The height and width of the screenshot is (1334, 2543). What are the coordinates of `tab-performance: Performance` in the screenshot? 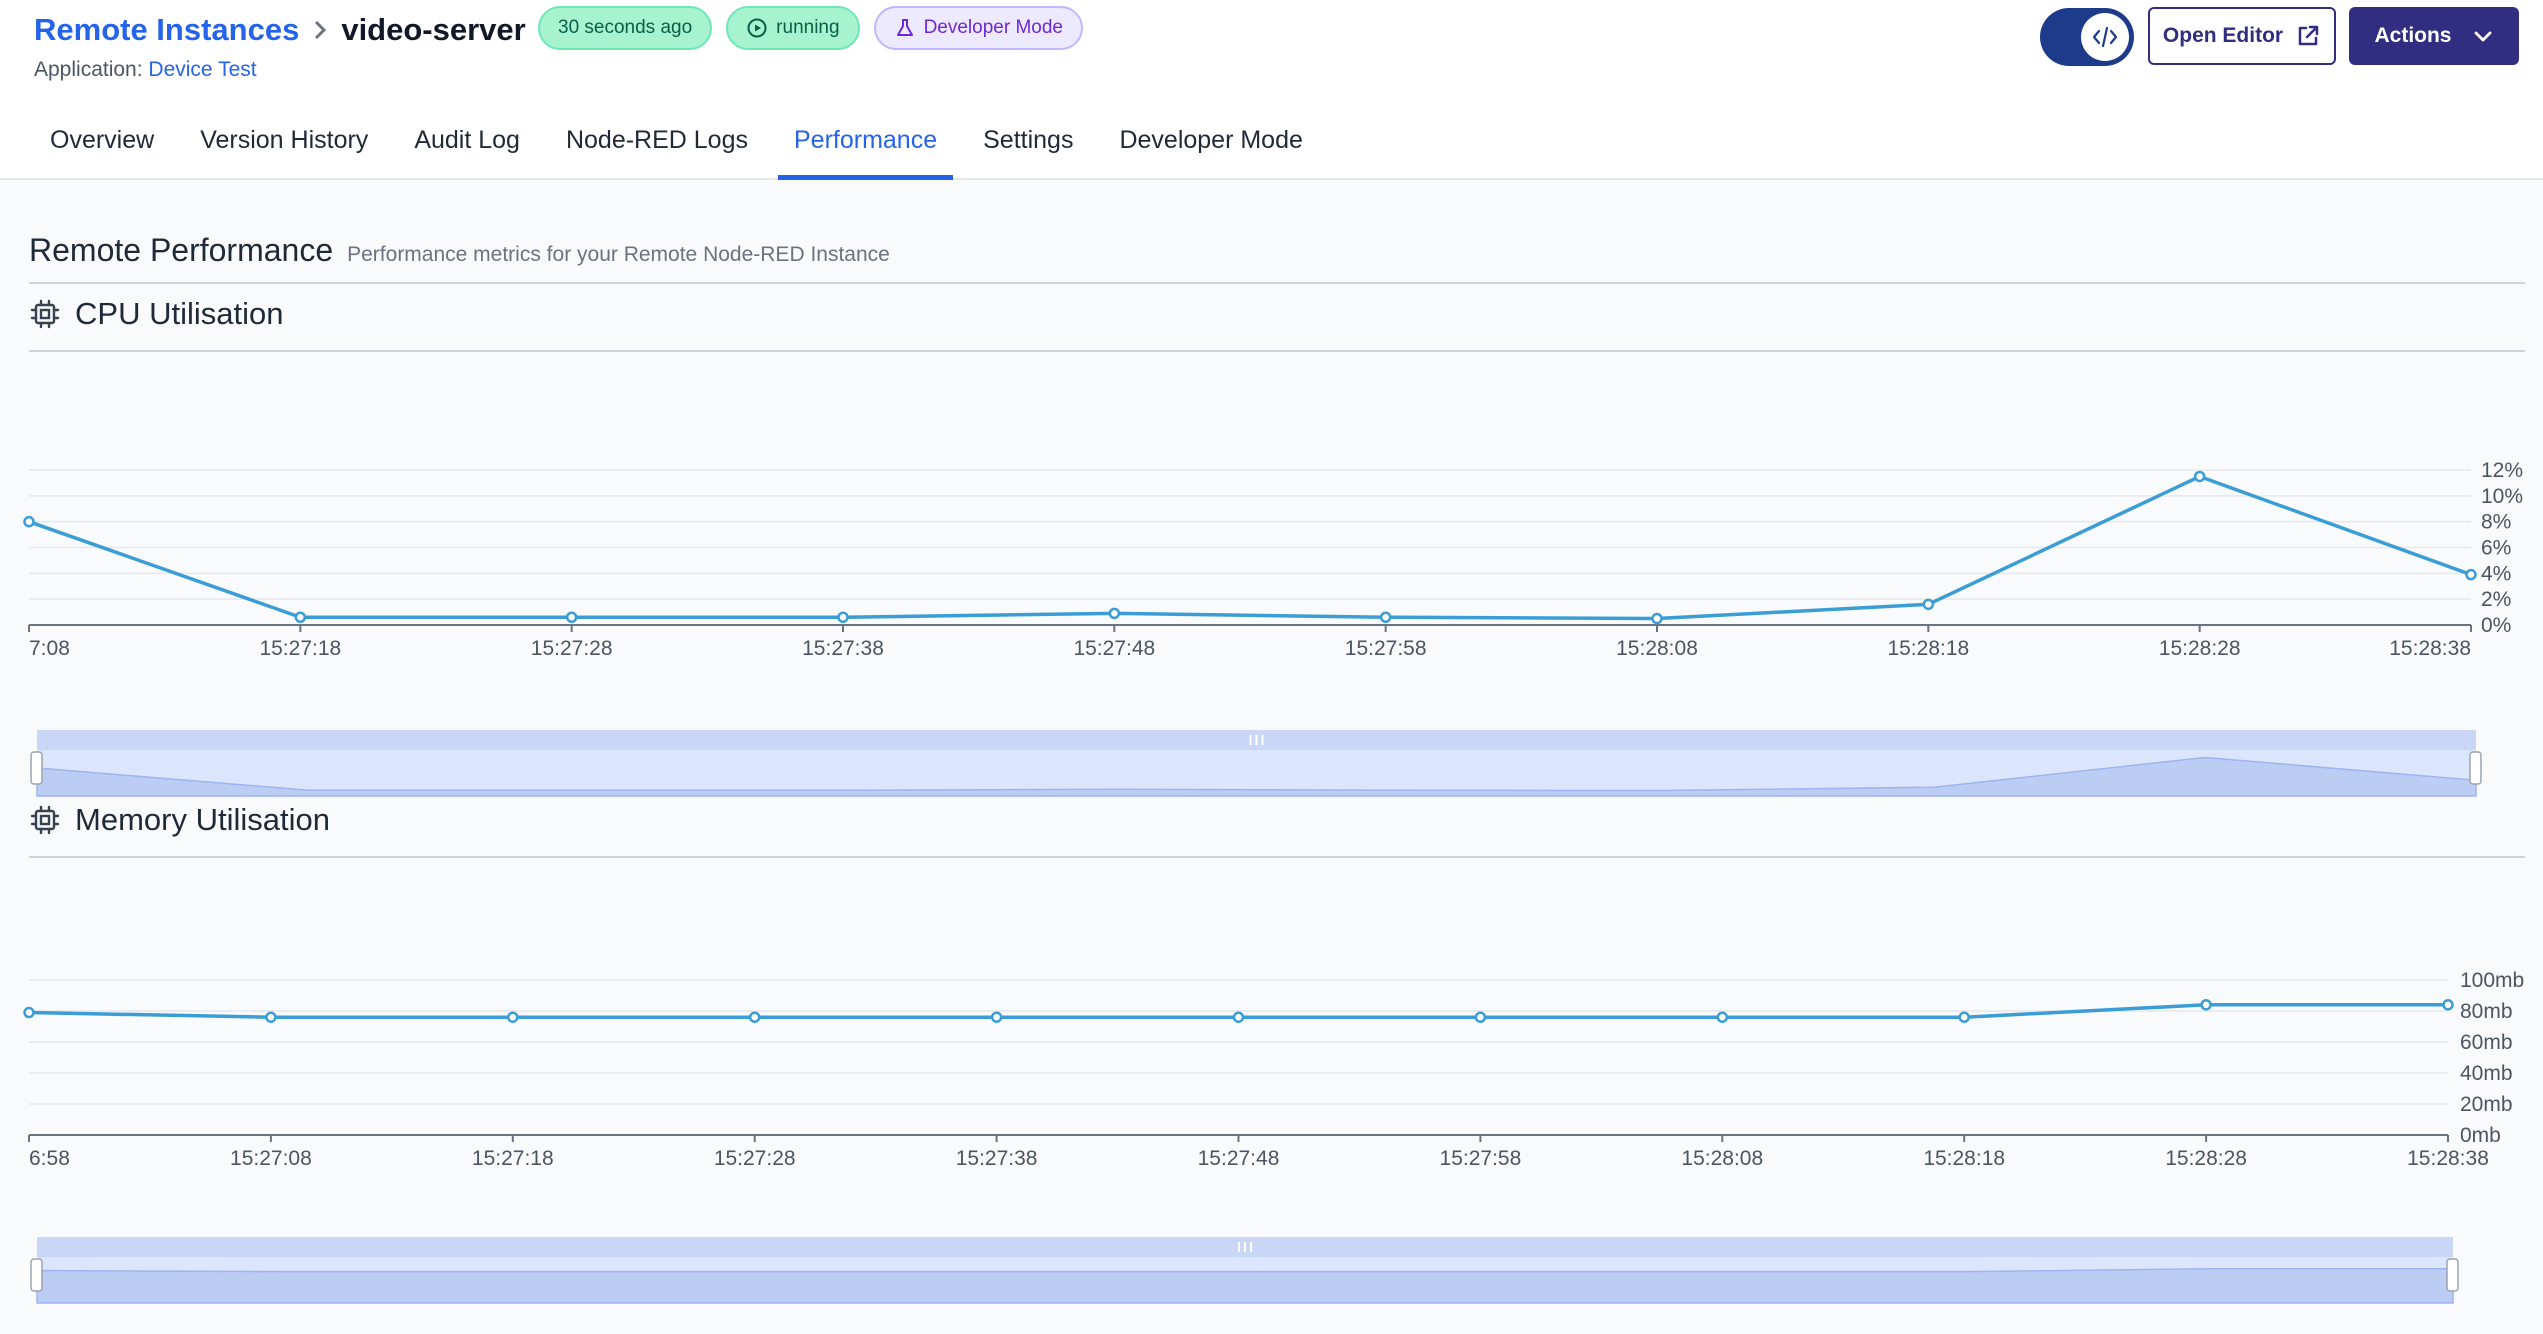 It's located at (865, 149).